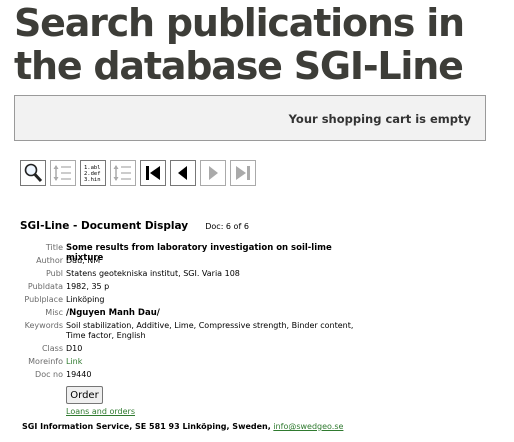  I want to click on last-page-icon, so click(243, 173).